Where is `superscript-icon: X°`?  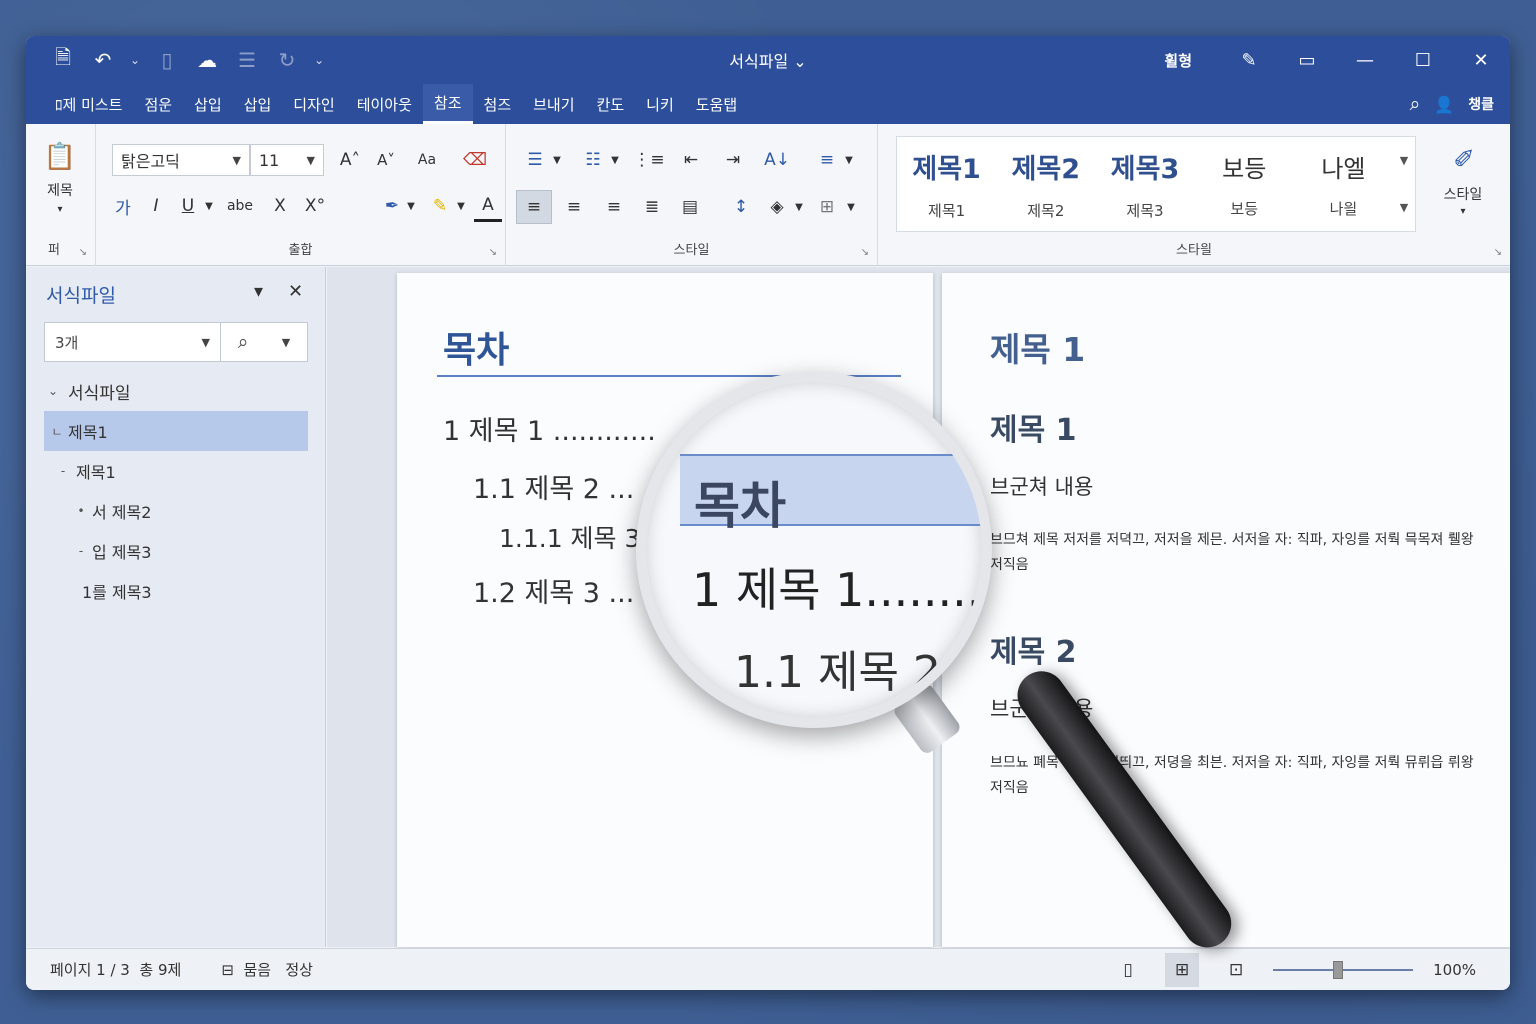
superscript-icon: X° is located at coordinates (315, 206).